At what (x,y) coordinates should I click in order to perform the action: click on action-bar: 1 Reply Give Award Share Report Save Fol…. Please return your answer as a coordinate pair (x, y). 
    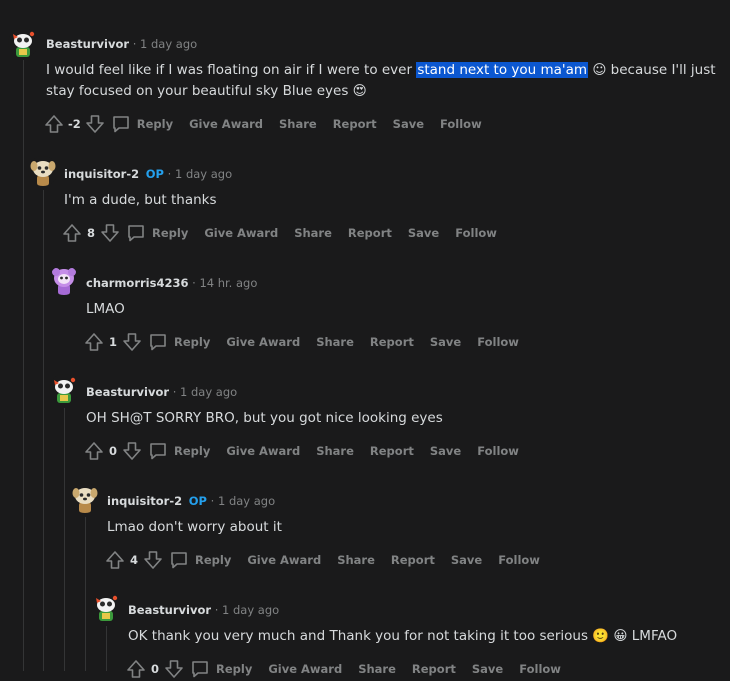
    Looking at the image, I should click on (309, 342).